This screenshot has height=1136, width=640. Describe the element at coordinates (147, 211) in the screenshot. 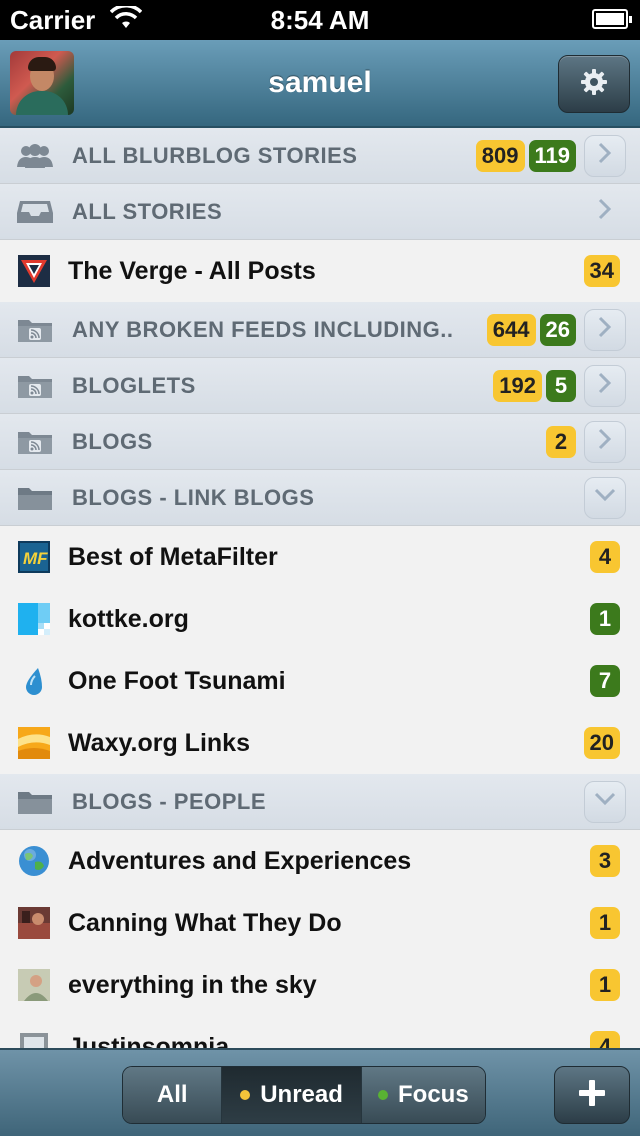

I see `folder-title: ALL STORIES` at that location.